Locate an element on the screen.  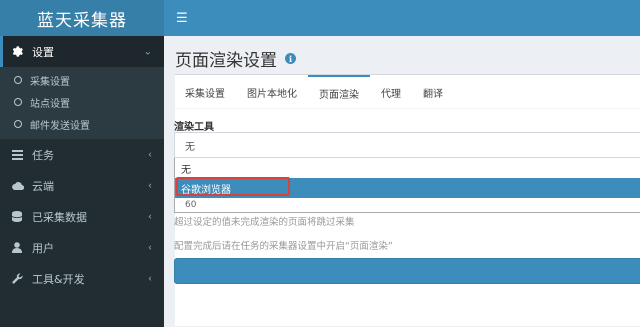
sidebar-item-label: 已采集数据 is located at coordinates (59, 217).